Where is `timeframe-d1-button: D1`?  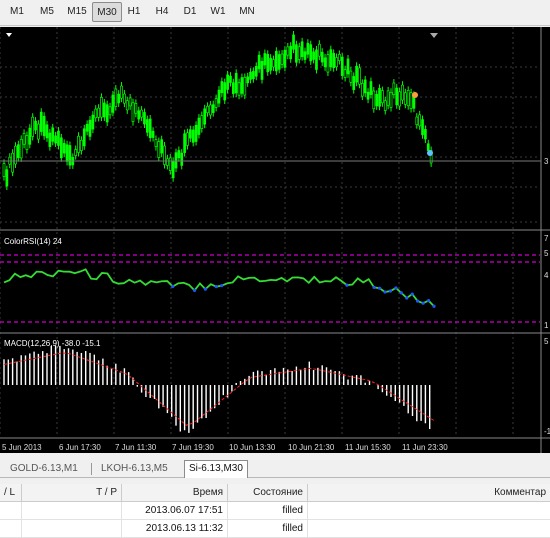 timeframe-d1-button: D1 is located at coordinates (190, 12).